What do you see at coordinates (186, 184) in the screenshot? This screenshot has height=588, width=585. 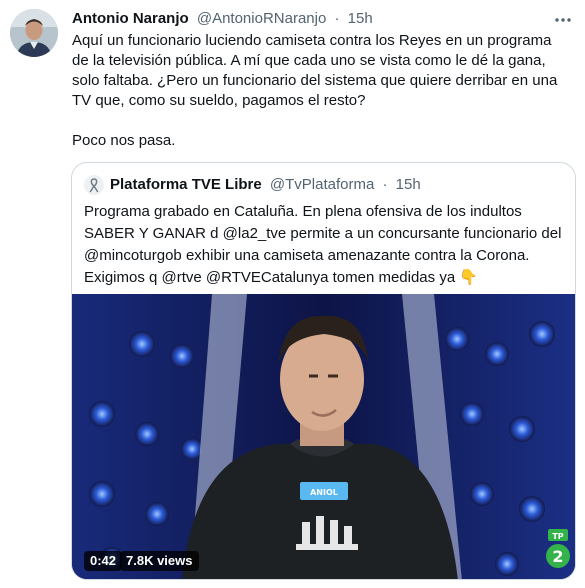 I see `quoted-author-name: Plataforma TVE Libre` at bounding box center [186, 184].